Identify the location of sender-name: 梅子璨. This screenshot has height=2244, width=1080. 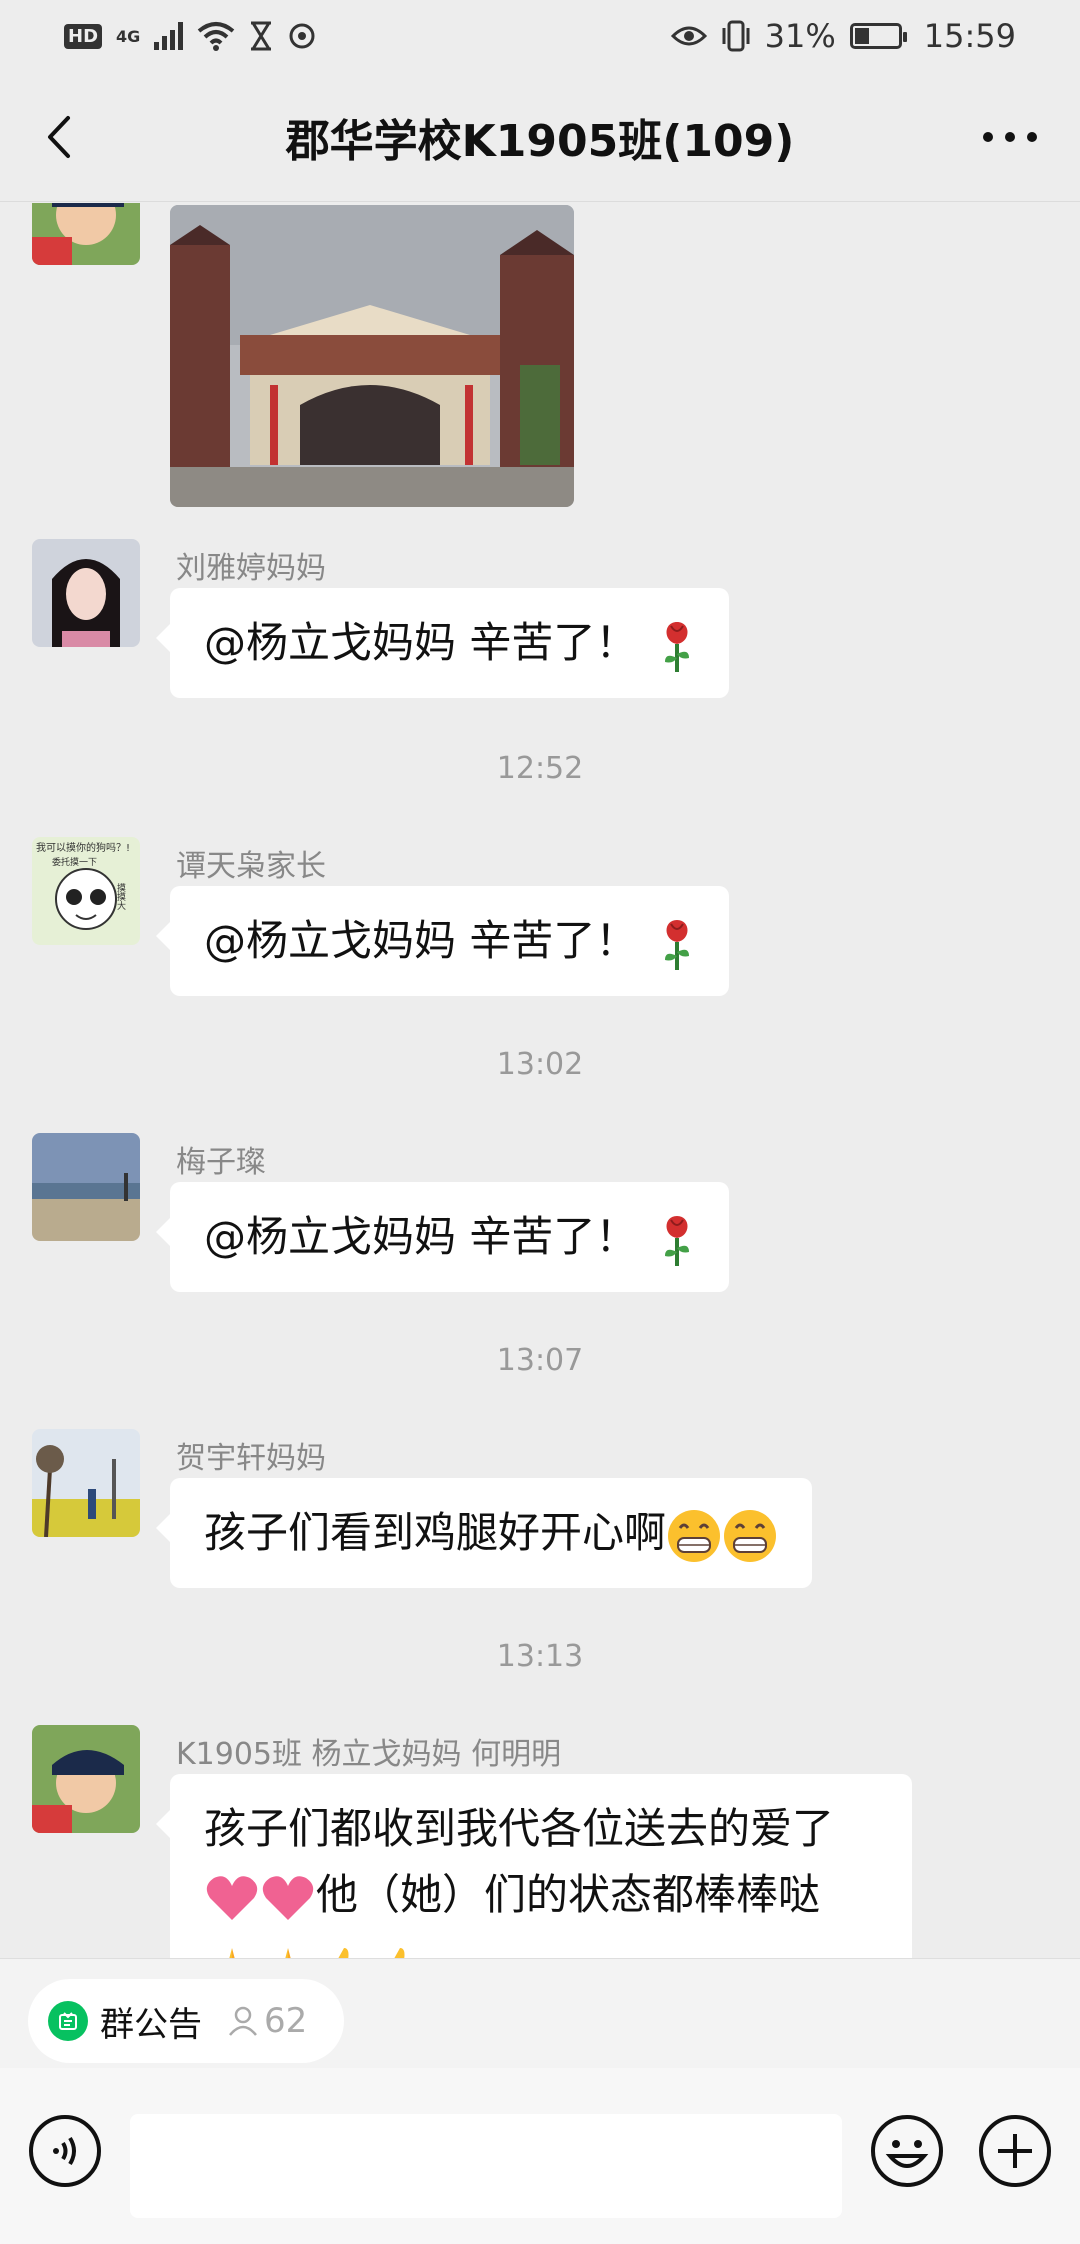
(221, 1162).